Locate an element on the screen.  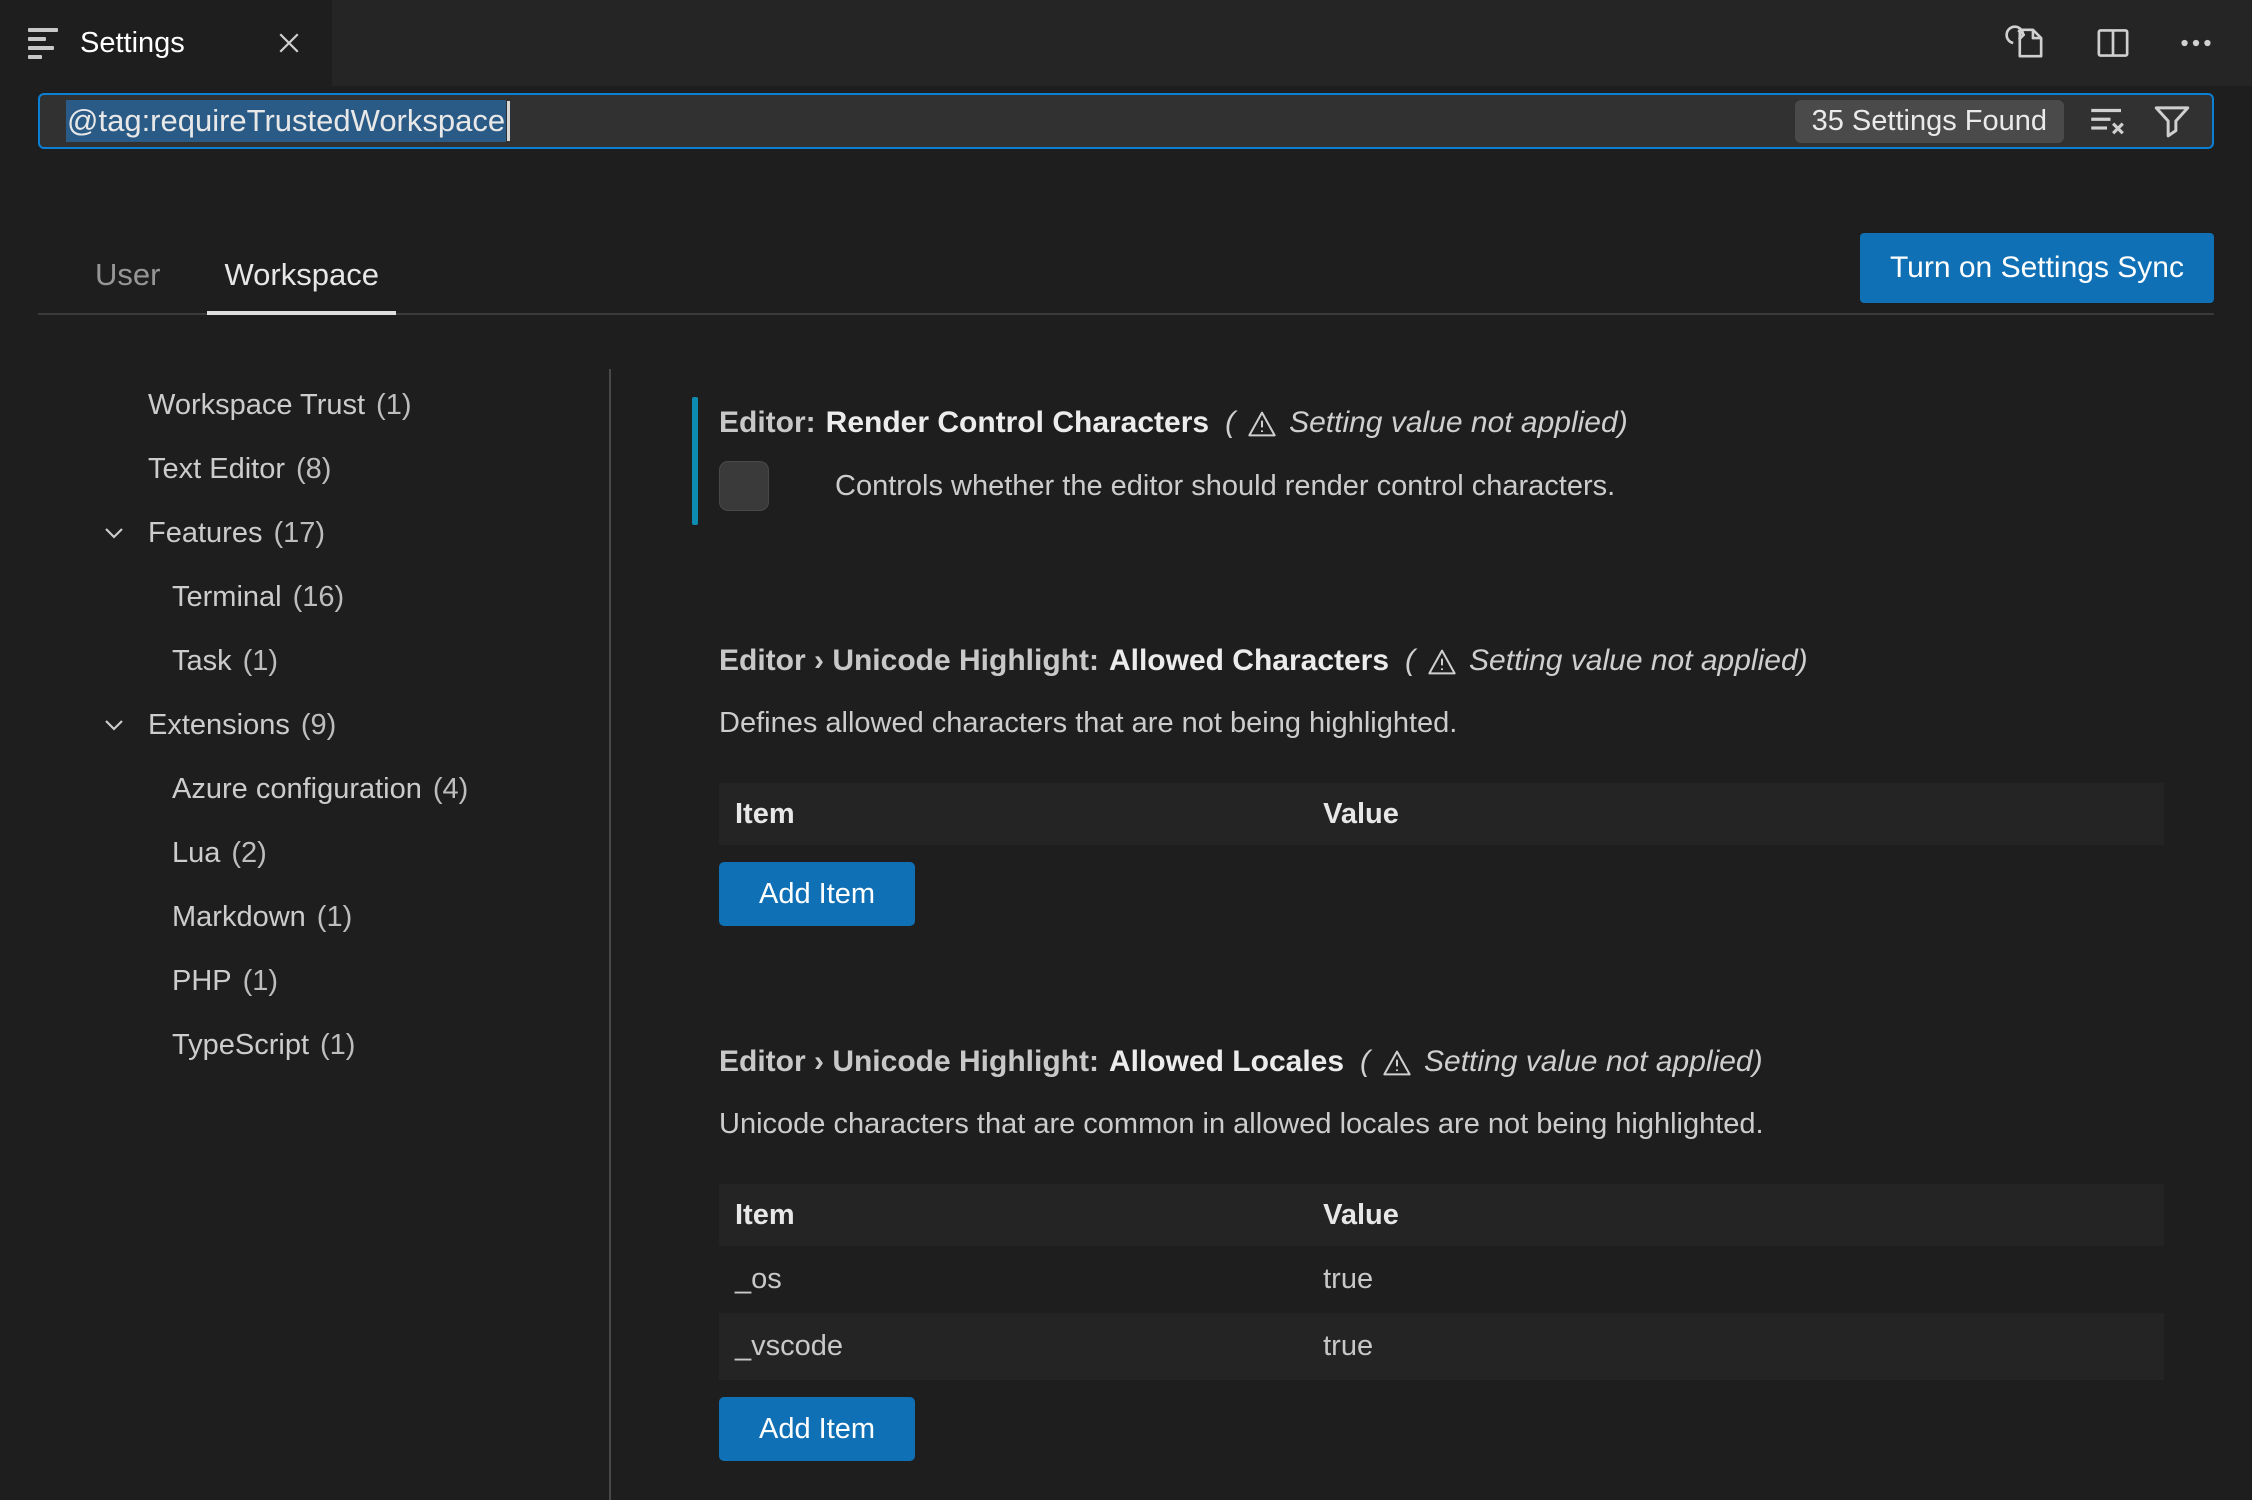
toc-item-task: Task (1) is located at coordinates (323, 661).